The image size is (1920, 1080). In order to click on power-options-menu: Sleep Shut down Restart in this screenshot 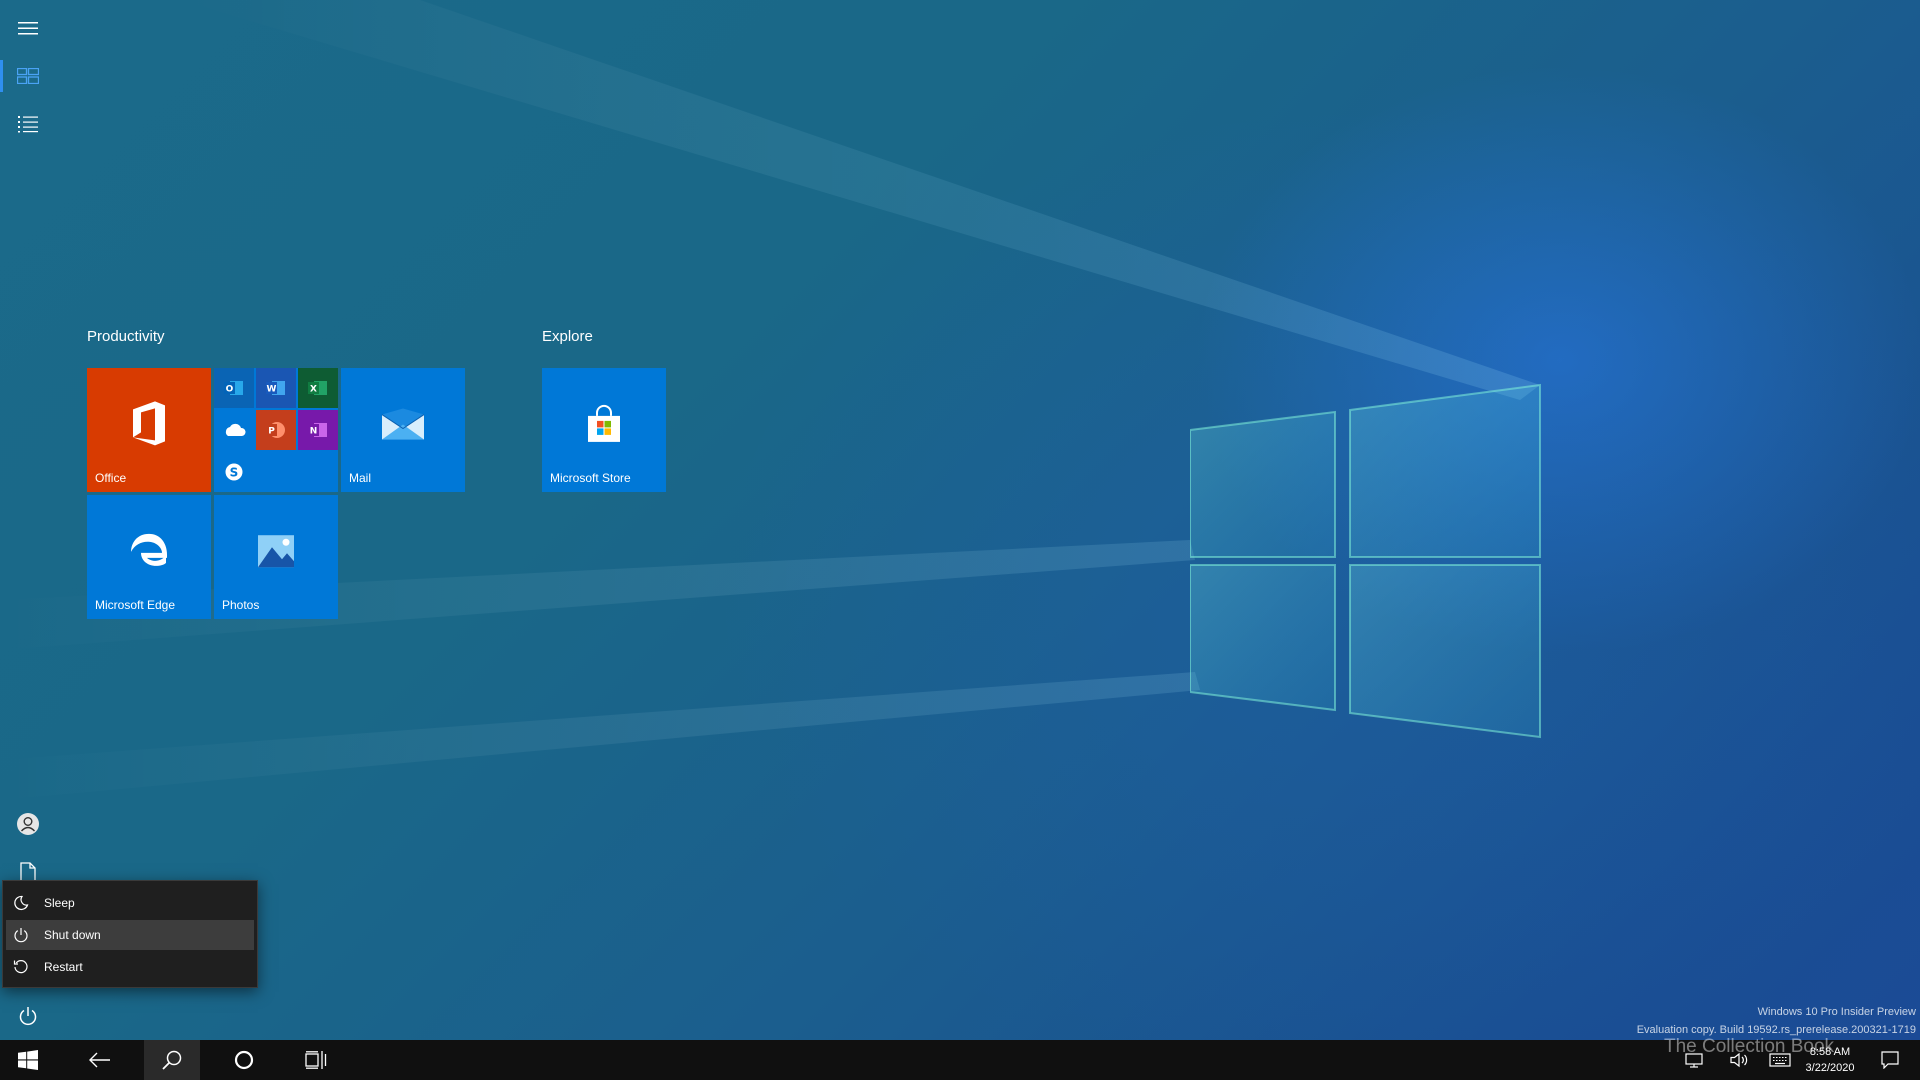, I will do `click(130, 934)`.